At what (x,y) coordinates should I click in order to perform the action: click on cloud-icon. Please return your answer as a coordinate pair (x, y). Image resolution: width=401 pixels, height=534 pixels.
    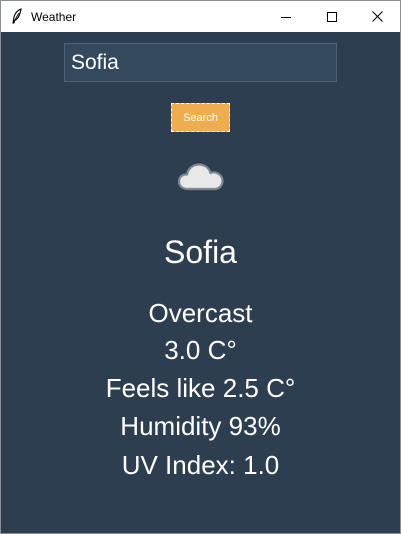
    Looking at the image, I should click on (201, 176).